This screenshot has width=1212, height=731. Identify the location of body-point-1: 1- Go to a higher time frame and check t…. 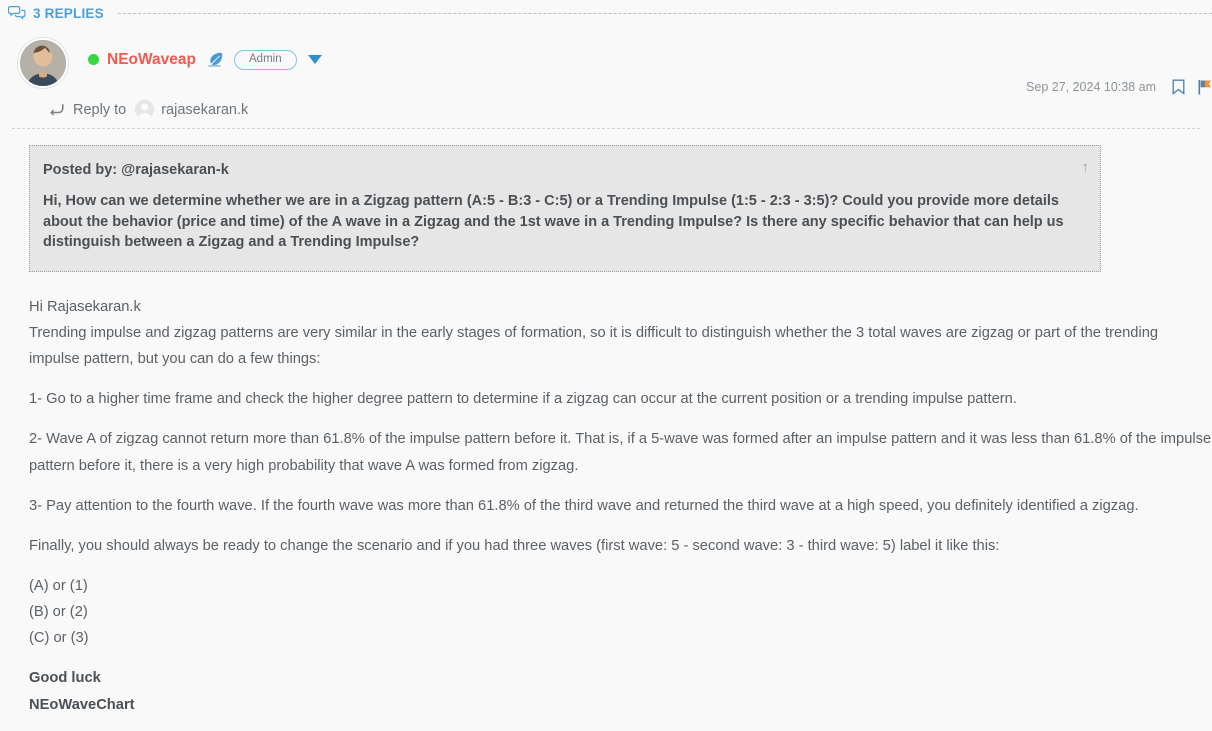
(523, 399).